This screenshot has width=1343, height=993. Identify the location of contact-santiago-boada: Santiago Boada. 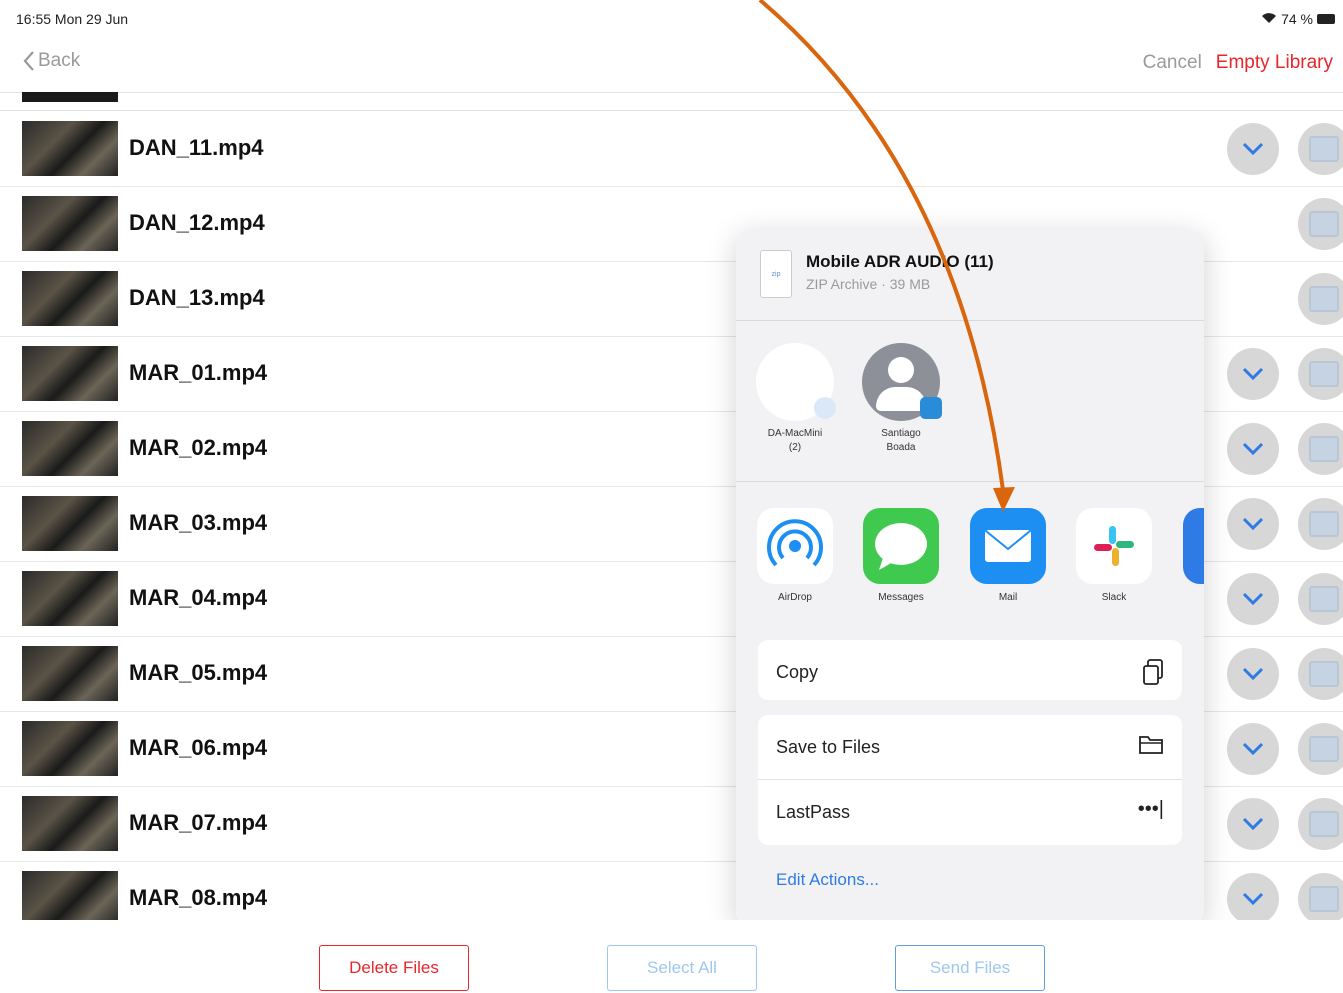
(901, 399).